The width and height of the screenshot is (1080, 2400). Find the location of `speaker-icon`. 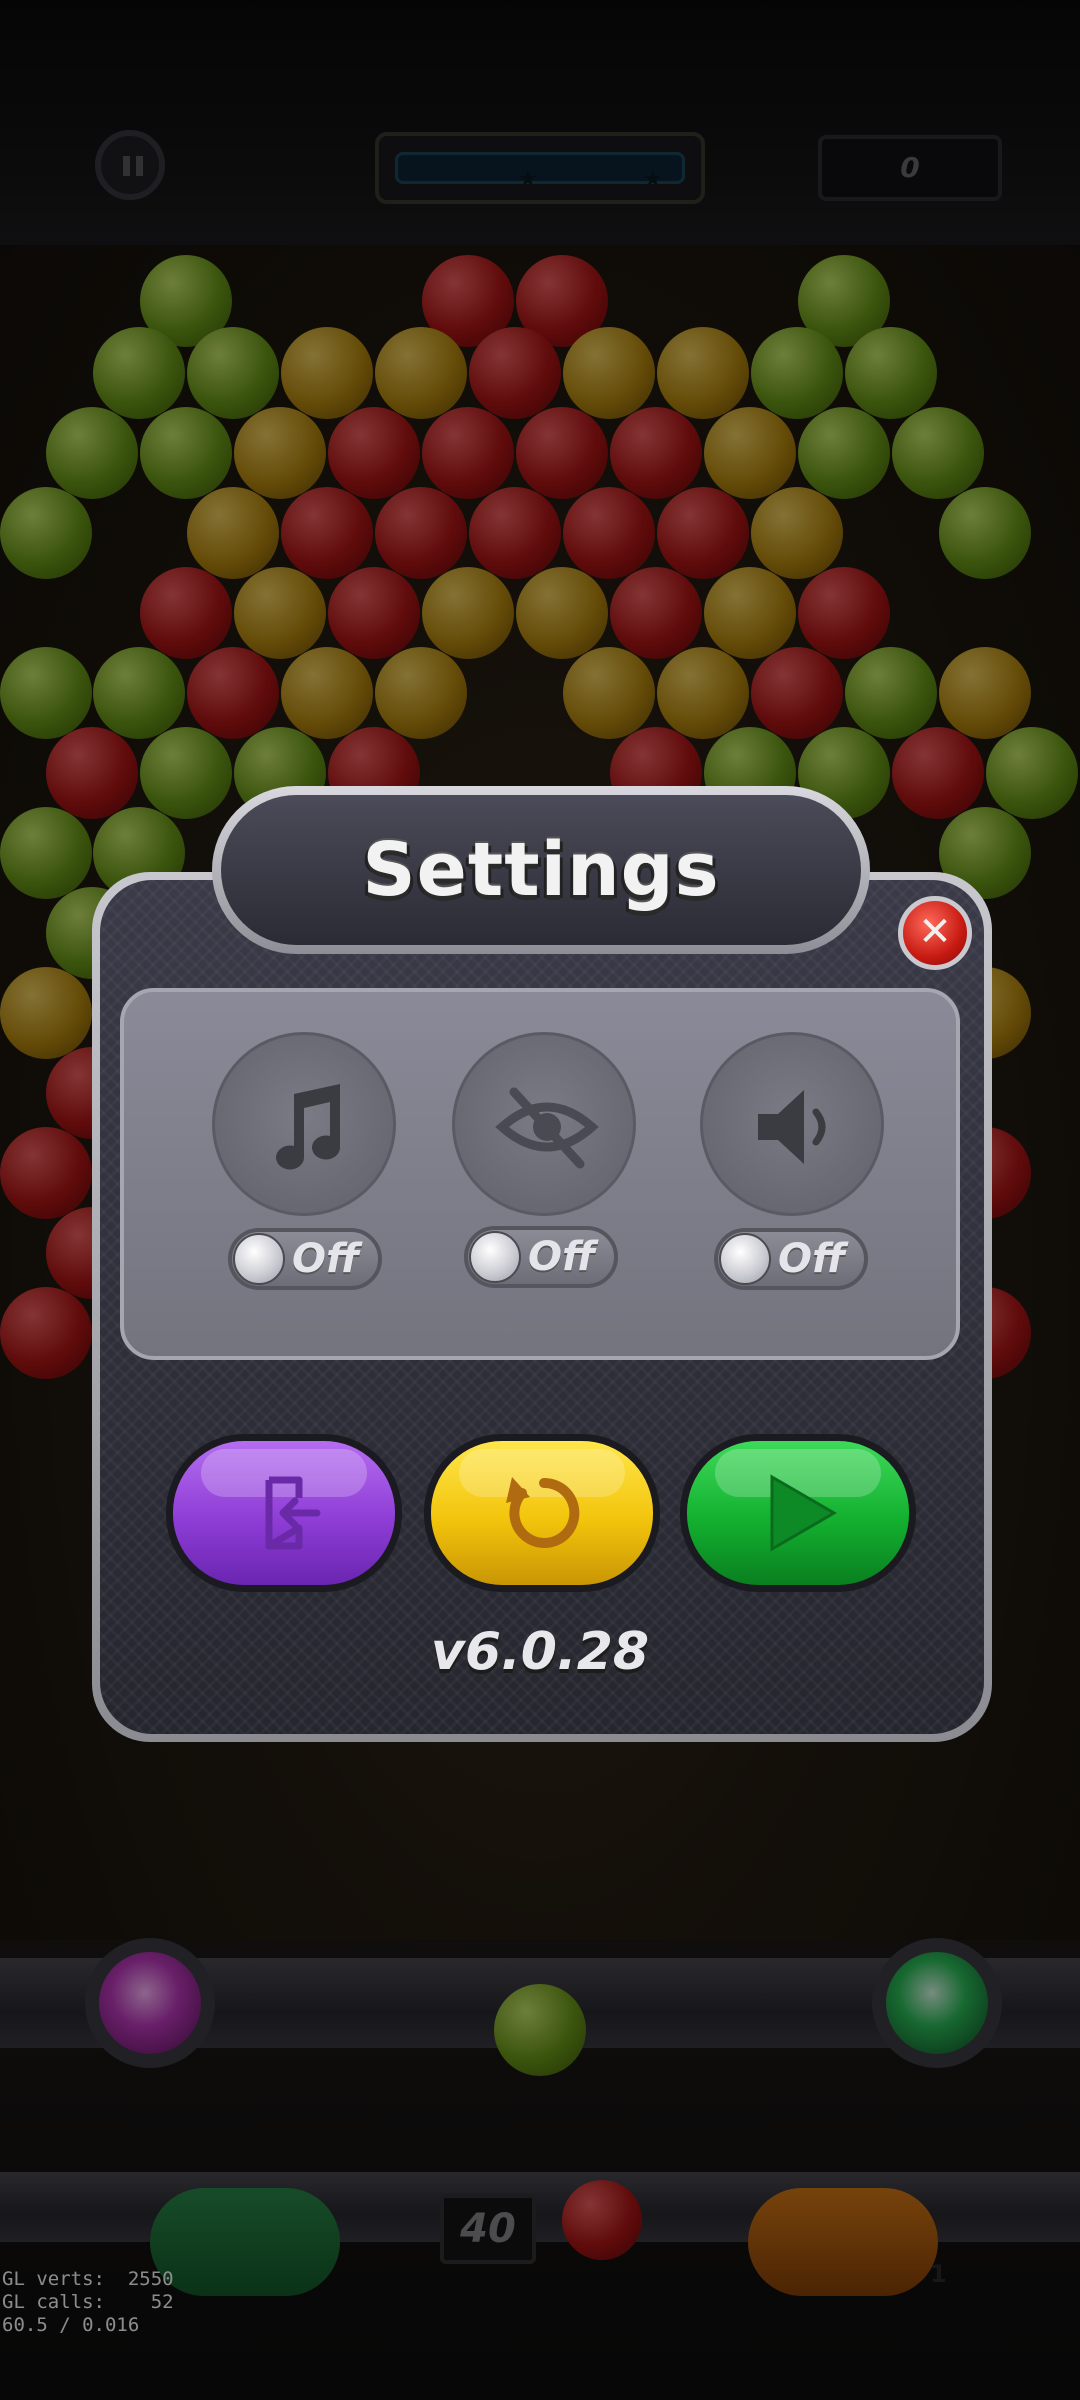

speaker-icon is located at coordinates (792, 1127).